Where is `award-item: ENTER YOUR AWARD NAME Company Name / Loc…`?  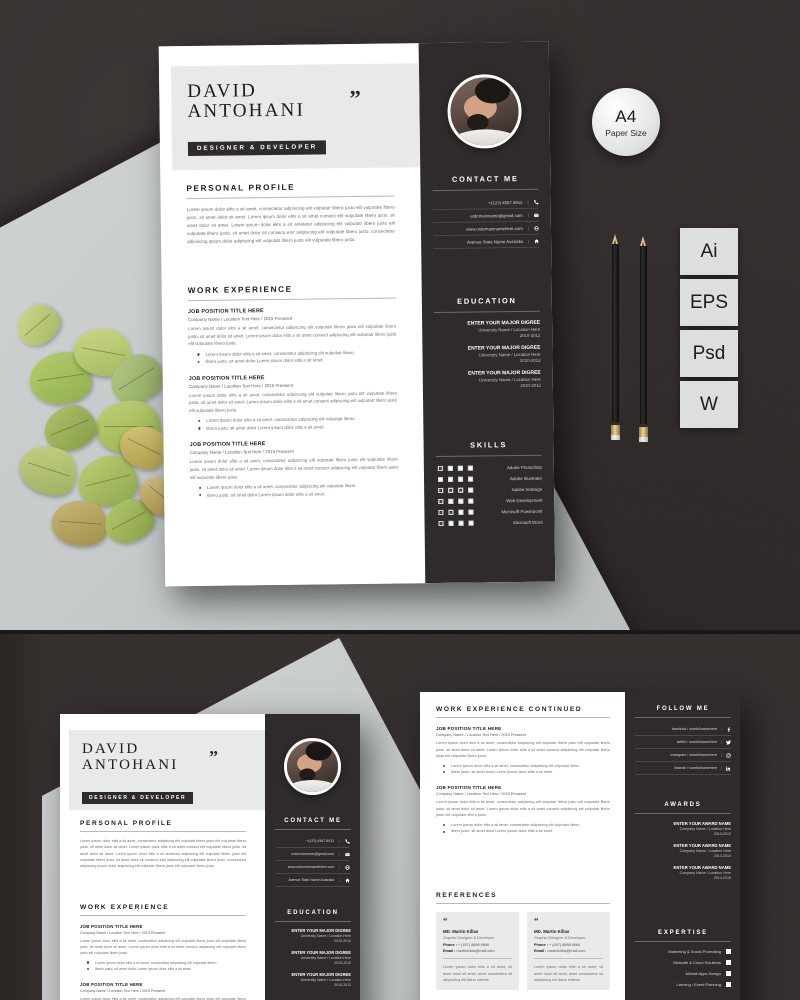
award-item: ENTER YOUR AWARD NAME Company Name / Loc… is located at coordinates (680, 828).